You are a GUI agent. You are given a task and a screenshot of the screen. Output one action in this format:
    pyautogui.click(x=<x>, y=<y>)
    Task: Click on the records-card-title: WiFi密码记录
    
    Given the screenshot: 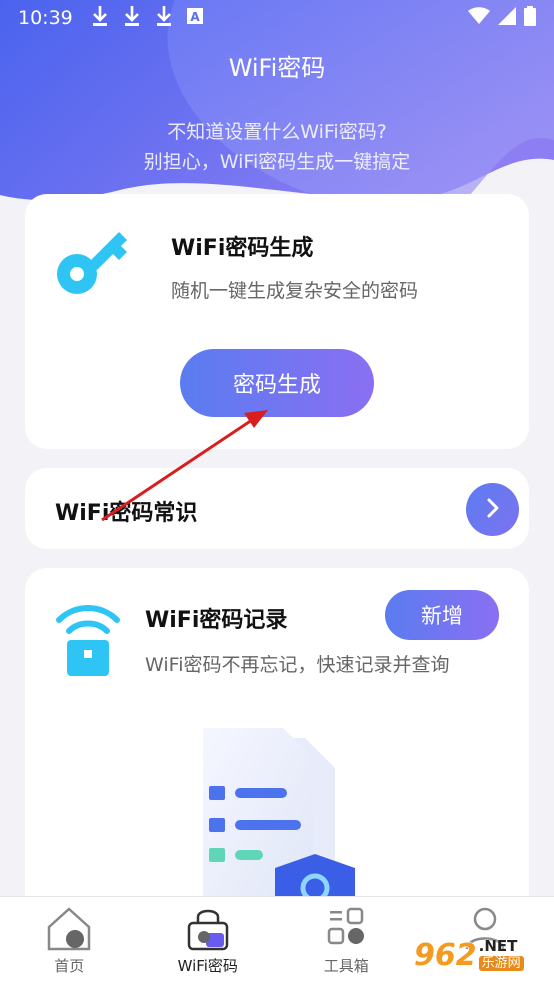 What is the action you would take?
    pyautogui.click(x=216, y=620)
    